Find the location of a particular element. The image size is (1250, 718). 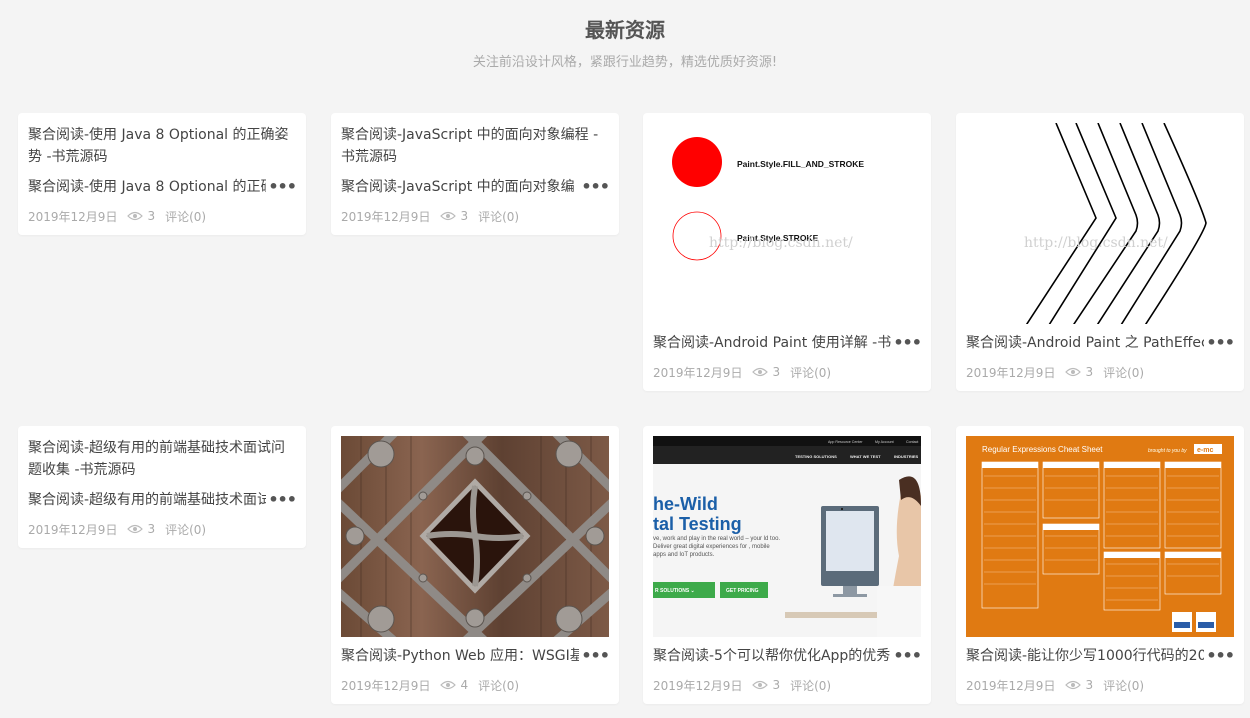

image-nav-text: INDUSTRIES is located at coordinates (906, 456).